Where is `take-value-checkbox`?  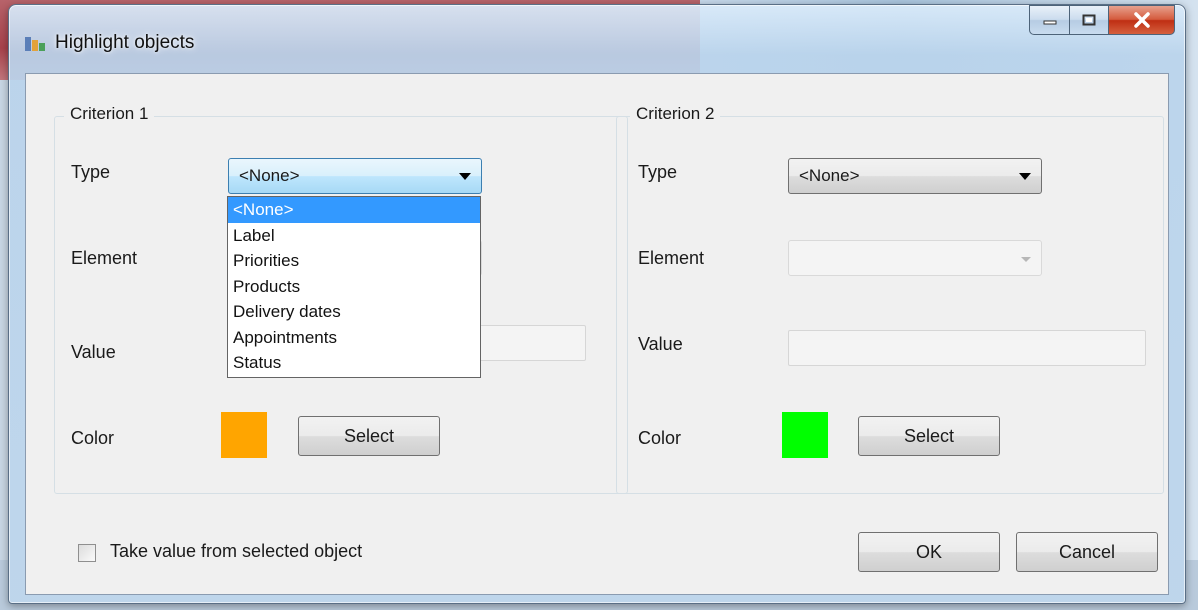 take-value-checkbox is located at coordinates (87, 553).